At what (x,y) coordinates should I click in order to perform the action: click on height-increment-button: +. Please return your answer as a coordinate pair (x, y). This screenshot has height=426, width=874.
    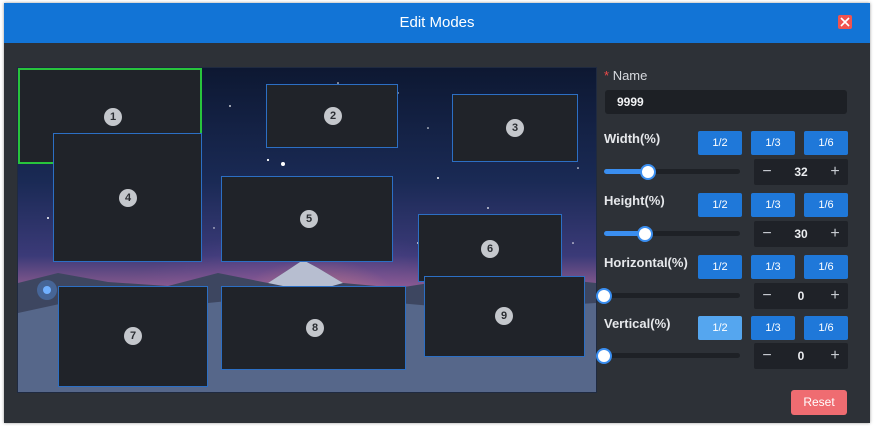
    Looking at the image, I should click on (835, 234).